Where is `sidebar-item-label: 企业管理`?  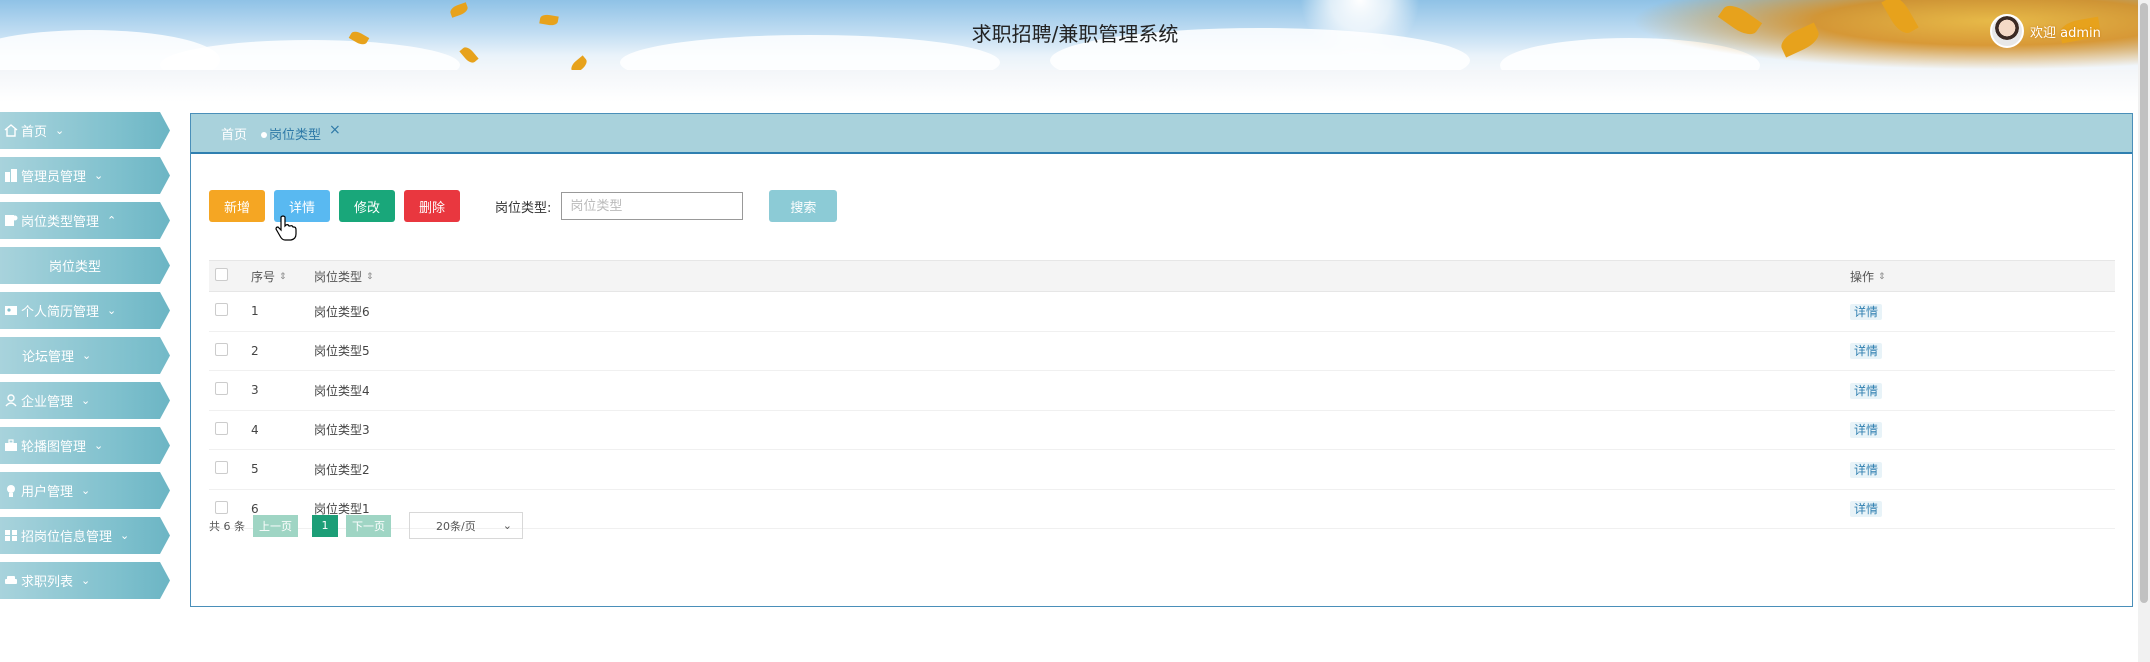
sidebar-item-label: 企业管理 is located at coordinates (47, 402).